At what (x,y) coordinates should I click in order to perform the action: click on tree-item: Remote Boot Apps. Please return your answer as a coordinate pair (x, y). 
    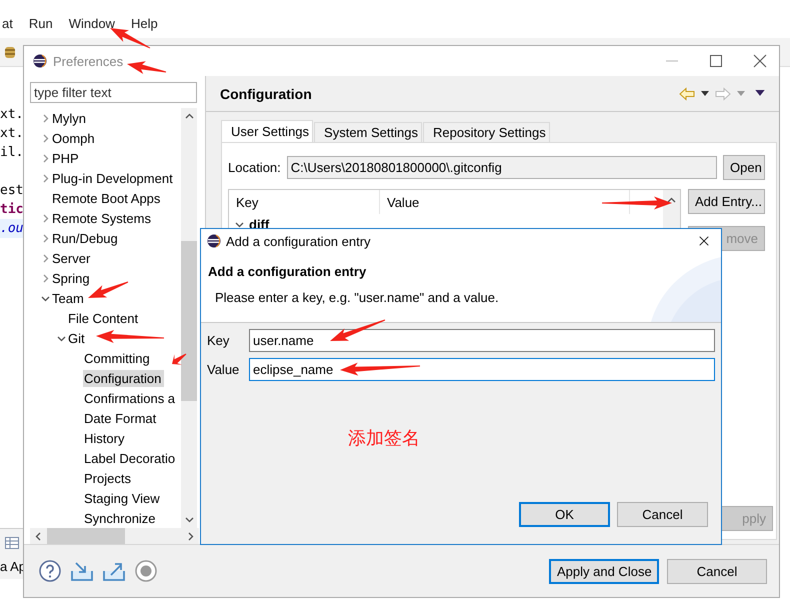
    Looking at the image, I should click on (107, 198).